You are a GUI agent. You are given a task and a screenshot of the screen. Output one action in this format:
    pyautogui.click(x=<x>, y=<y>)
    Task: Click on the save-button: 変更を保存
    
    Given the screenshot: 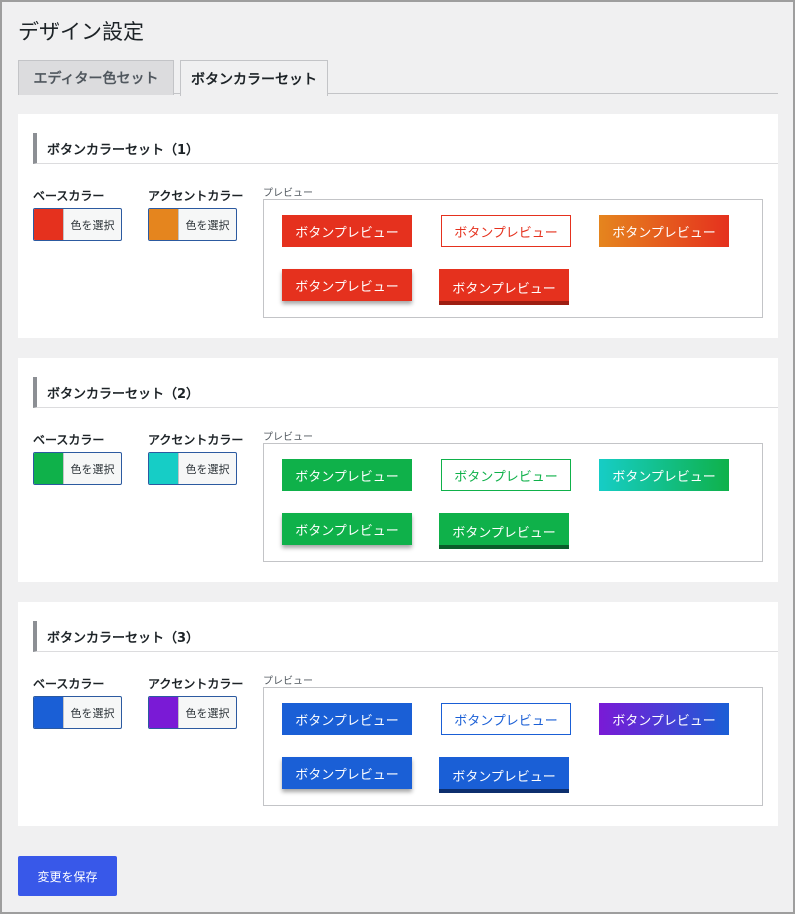 What is the action you would take?
    pyautogui.click(x=67, y=876)
    